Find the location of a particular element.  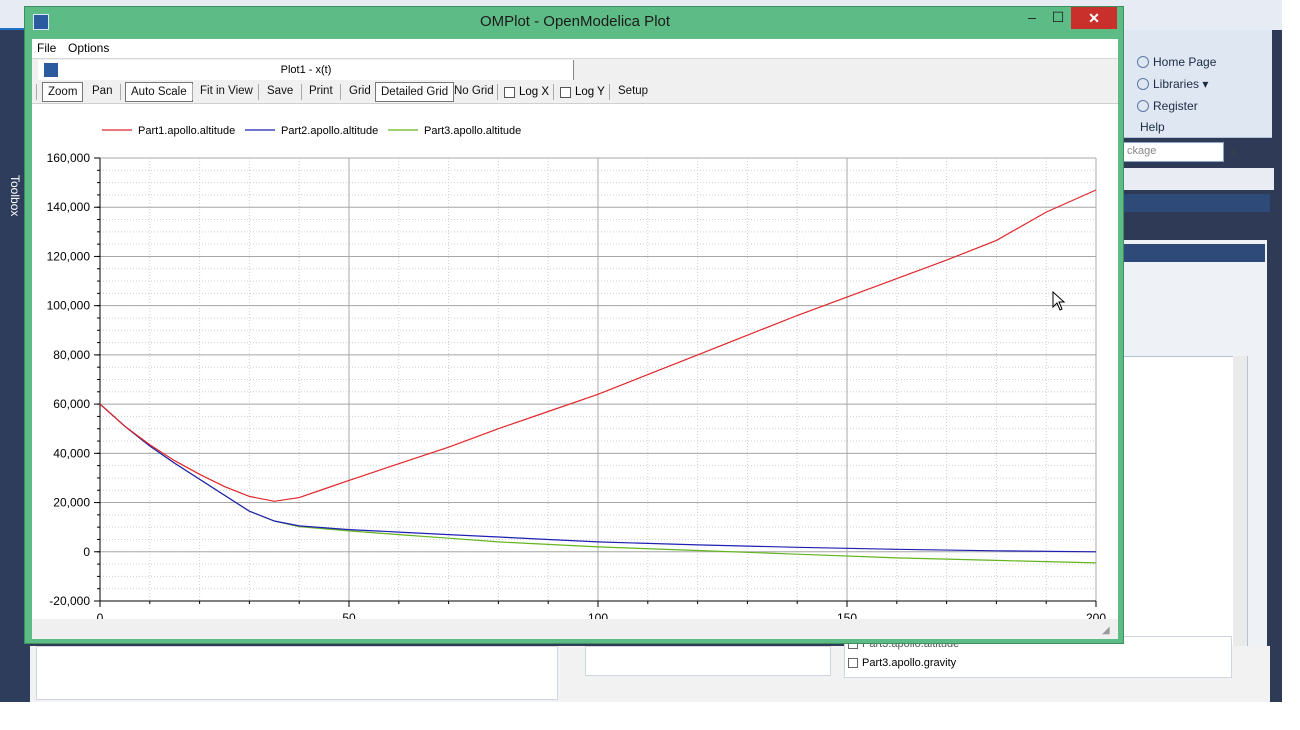

tab-plot1: Plot1 - x(t) is located at coordinates (306, 70).